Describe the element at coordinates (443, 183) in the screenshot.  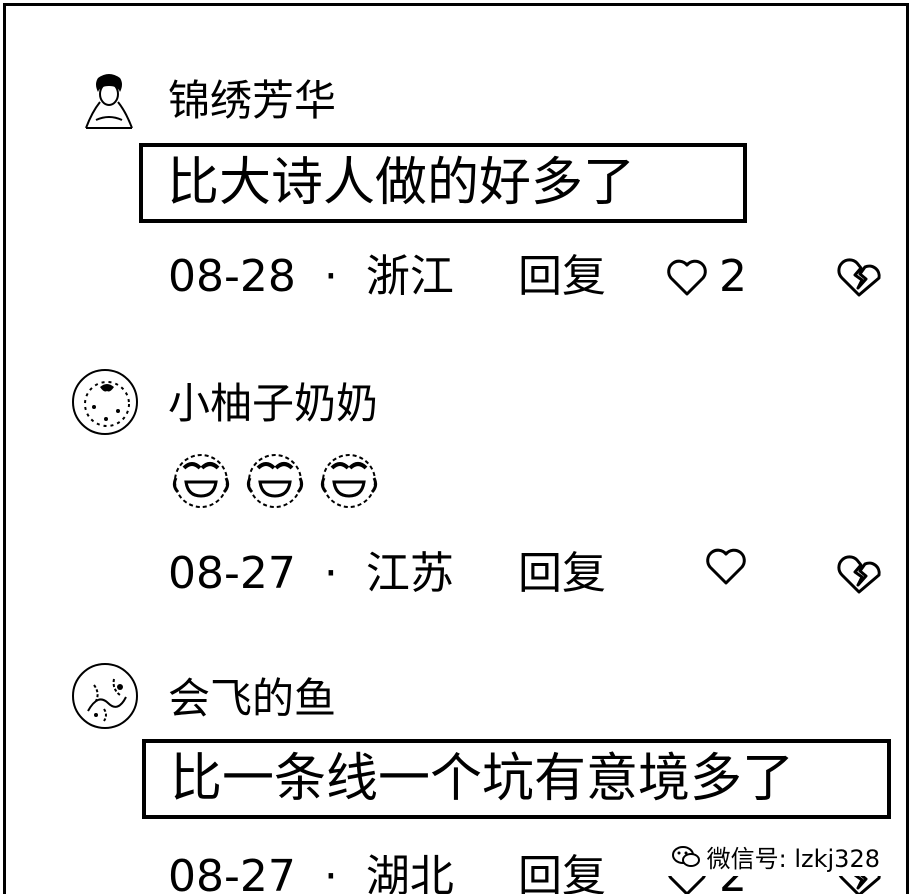
I see `comment-text: 比大诗人做的好多了` at that location.